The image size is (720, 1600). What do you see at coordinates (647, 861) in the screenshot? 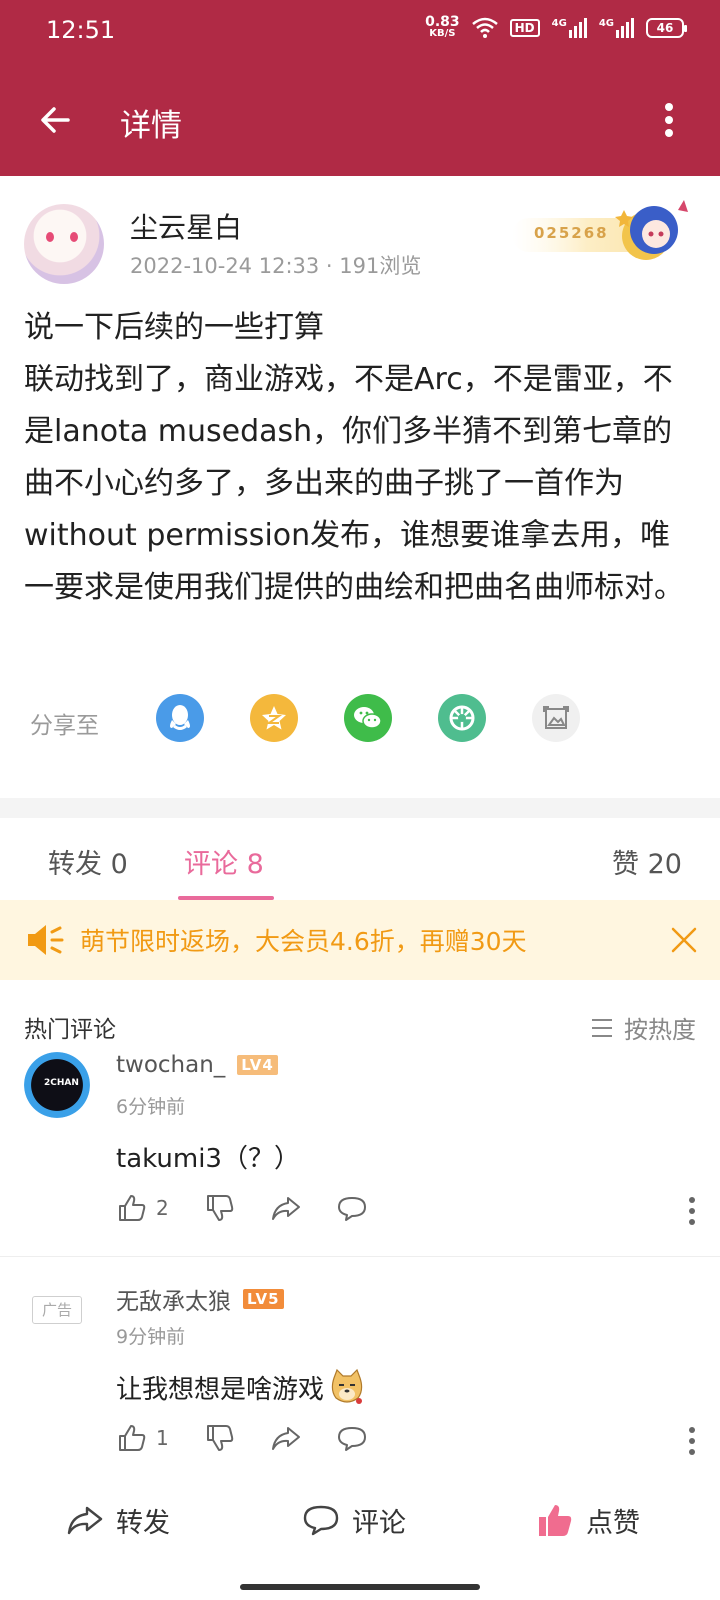
I see `tab-like: 赞 20` at bounding box center [647, 861].